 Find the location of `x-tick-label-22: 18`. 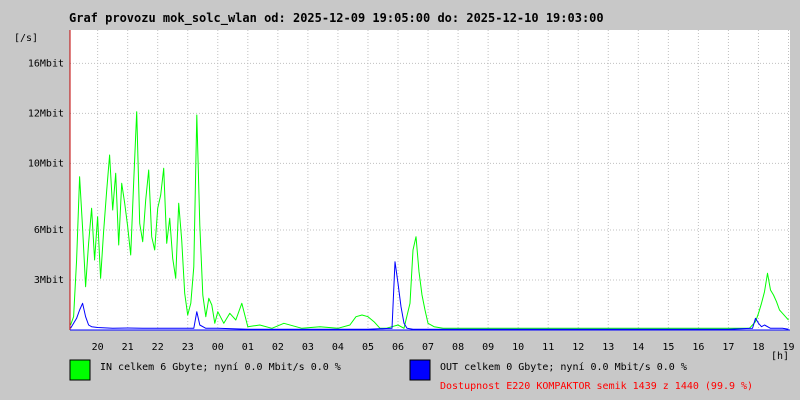

x-tick-label-22: 18 is located at coordinates (758, 347).